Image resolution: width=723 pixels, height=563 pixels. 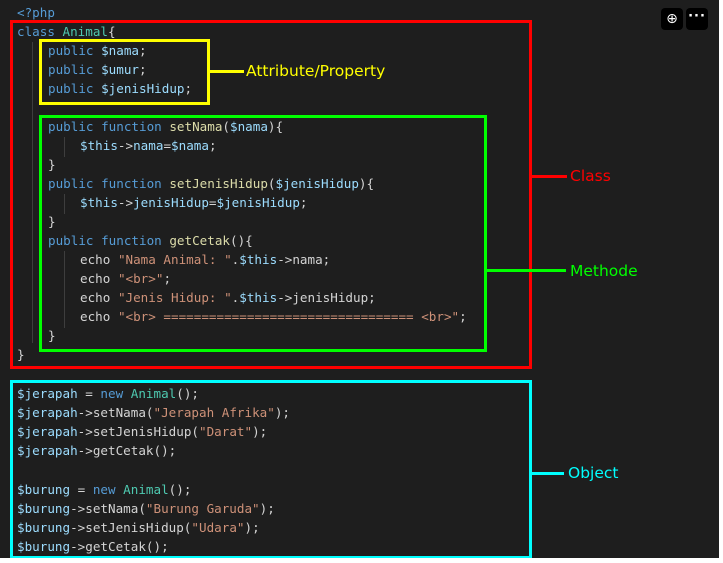 I want to click on more-options-button: ···, so click(x=697, y=19).